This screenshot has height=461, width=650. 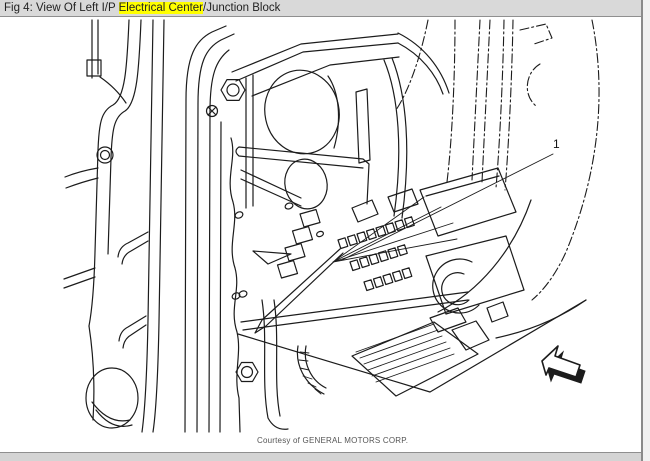 I want to click on harness-connector, so click(x=415, y=359).